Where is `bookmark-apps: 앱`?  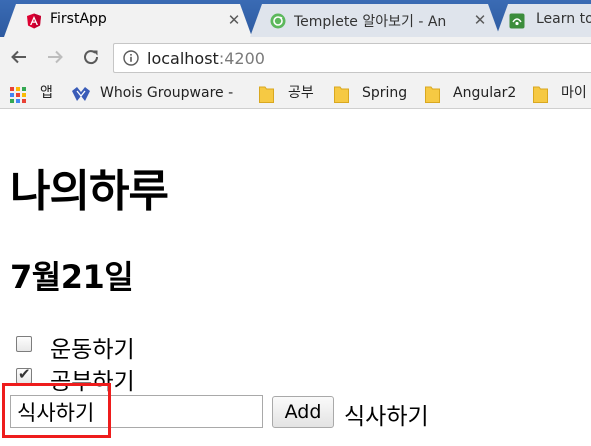 bookmark-apps: 앱 is located at coordinates (35, 94).